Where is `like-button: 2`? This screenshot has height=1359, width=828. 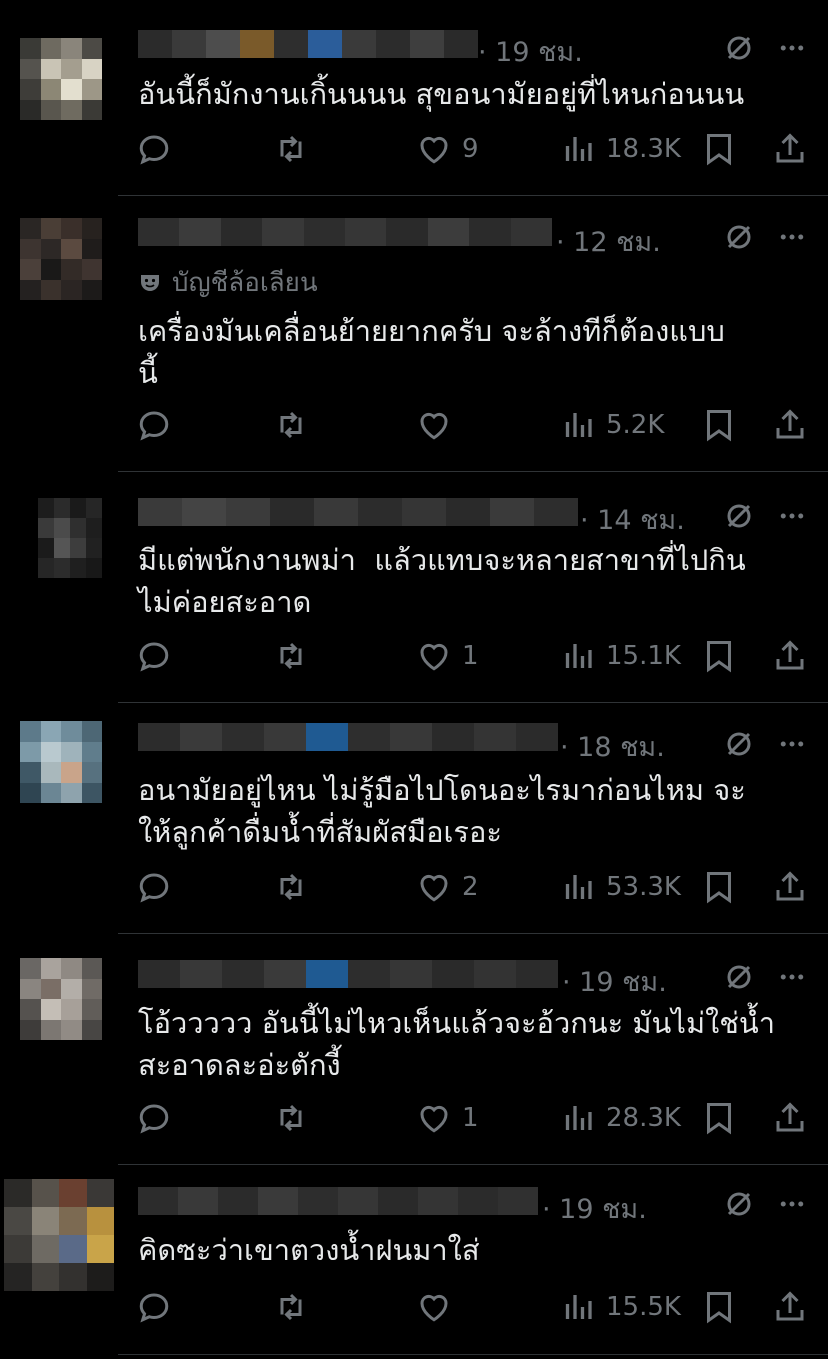 like-button: 2 is located at coordinates (447, 887).